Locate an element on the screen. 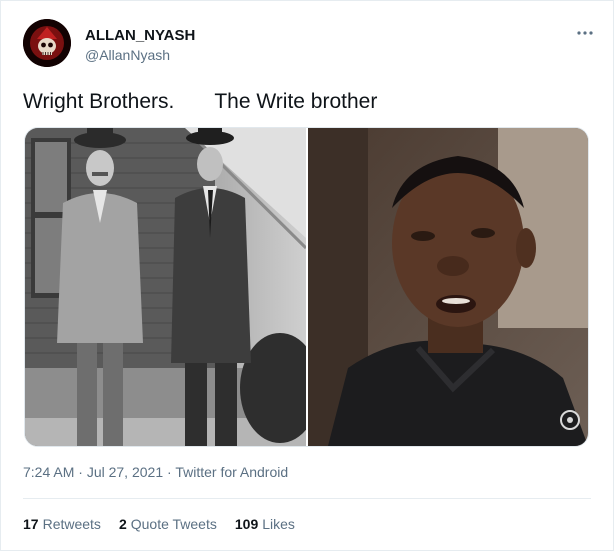 This screenshot has width=614, height=551. author-name: ALLAN_NYASH is located at coordinates (140, 35).